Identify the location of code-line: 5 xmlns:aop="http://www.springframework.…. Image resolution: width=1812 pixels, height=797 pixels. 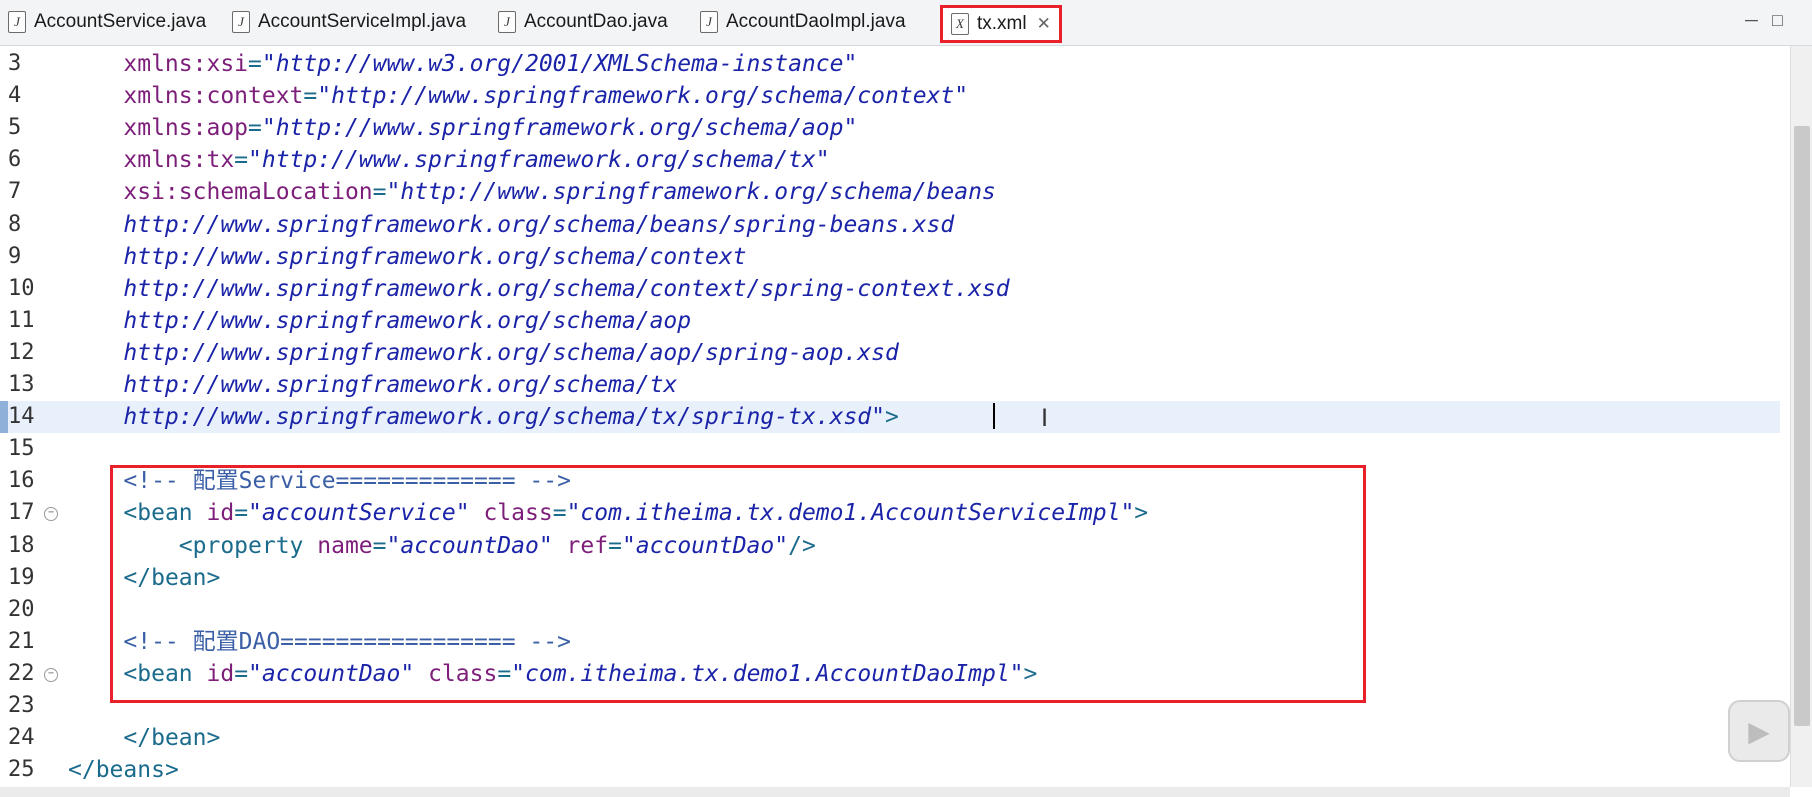
(890, 128).